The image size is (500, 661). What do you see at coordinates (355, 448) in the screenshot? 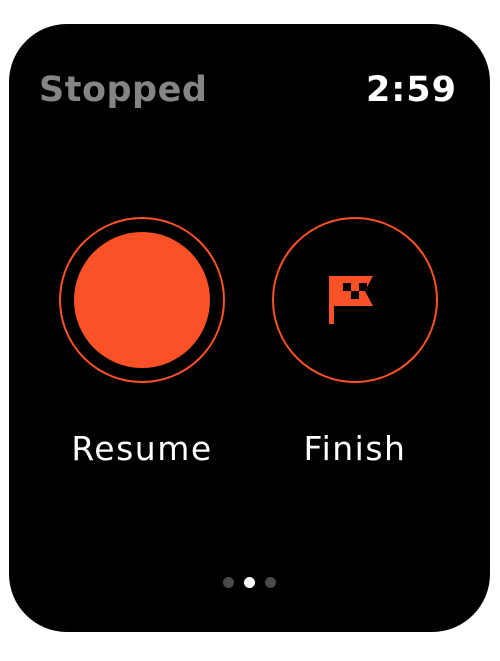
I see `finish-label: Finish` at bounding box center [355, 448].